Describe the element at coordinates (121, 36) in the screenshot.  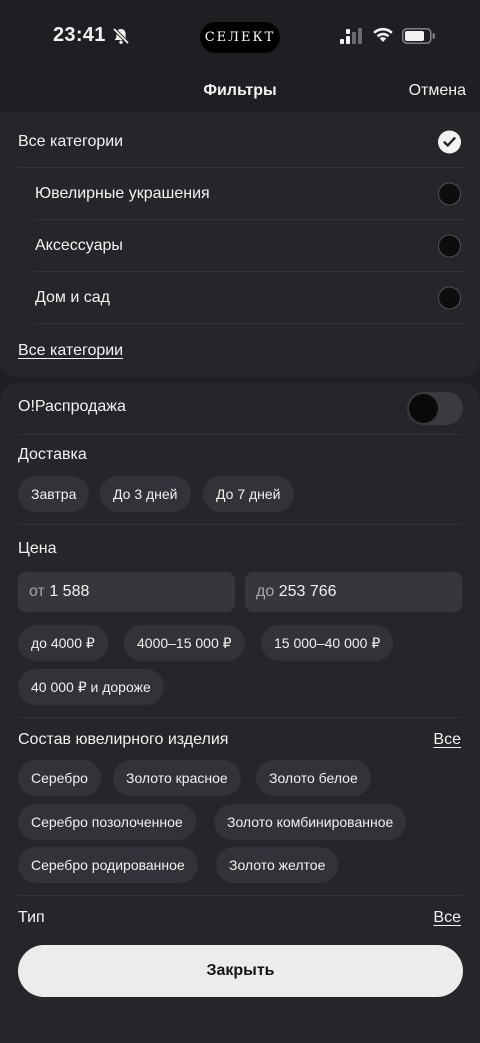
I see `bell-muted-icon` at that location.